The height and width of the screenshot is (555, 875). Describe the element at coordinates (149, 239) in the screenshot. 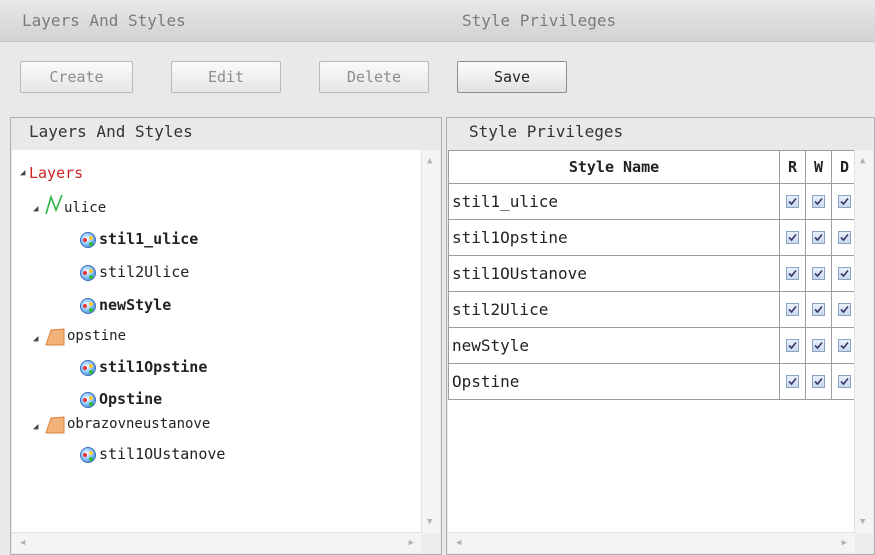

I see `style-name: stil1_ulice` at that location.